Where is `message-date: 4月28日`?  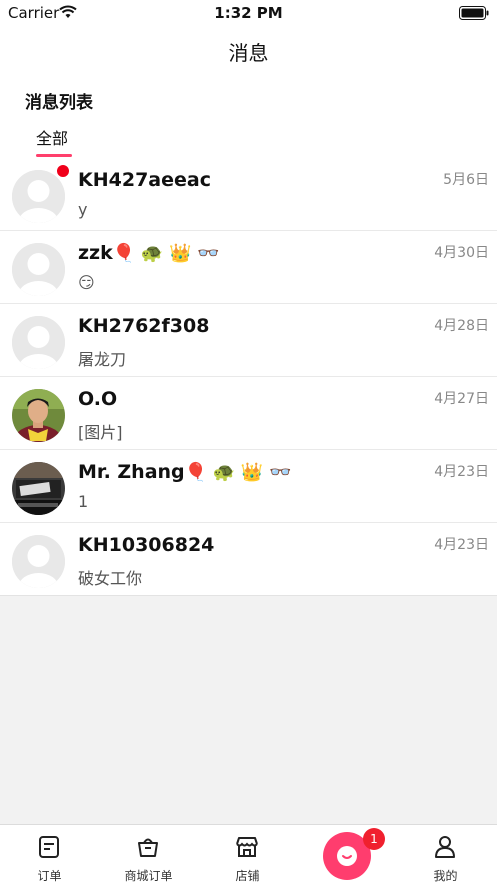
message-date: 4月28日 is located at coordinates (461, 326).